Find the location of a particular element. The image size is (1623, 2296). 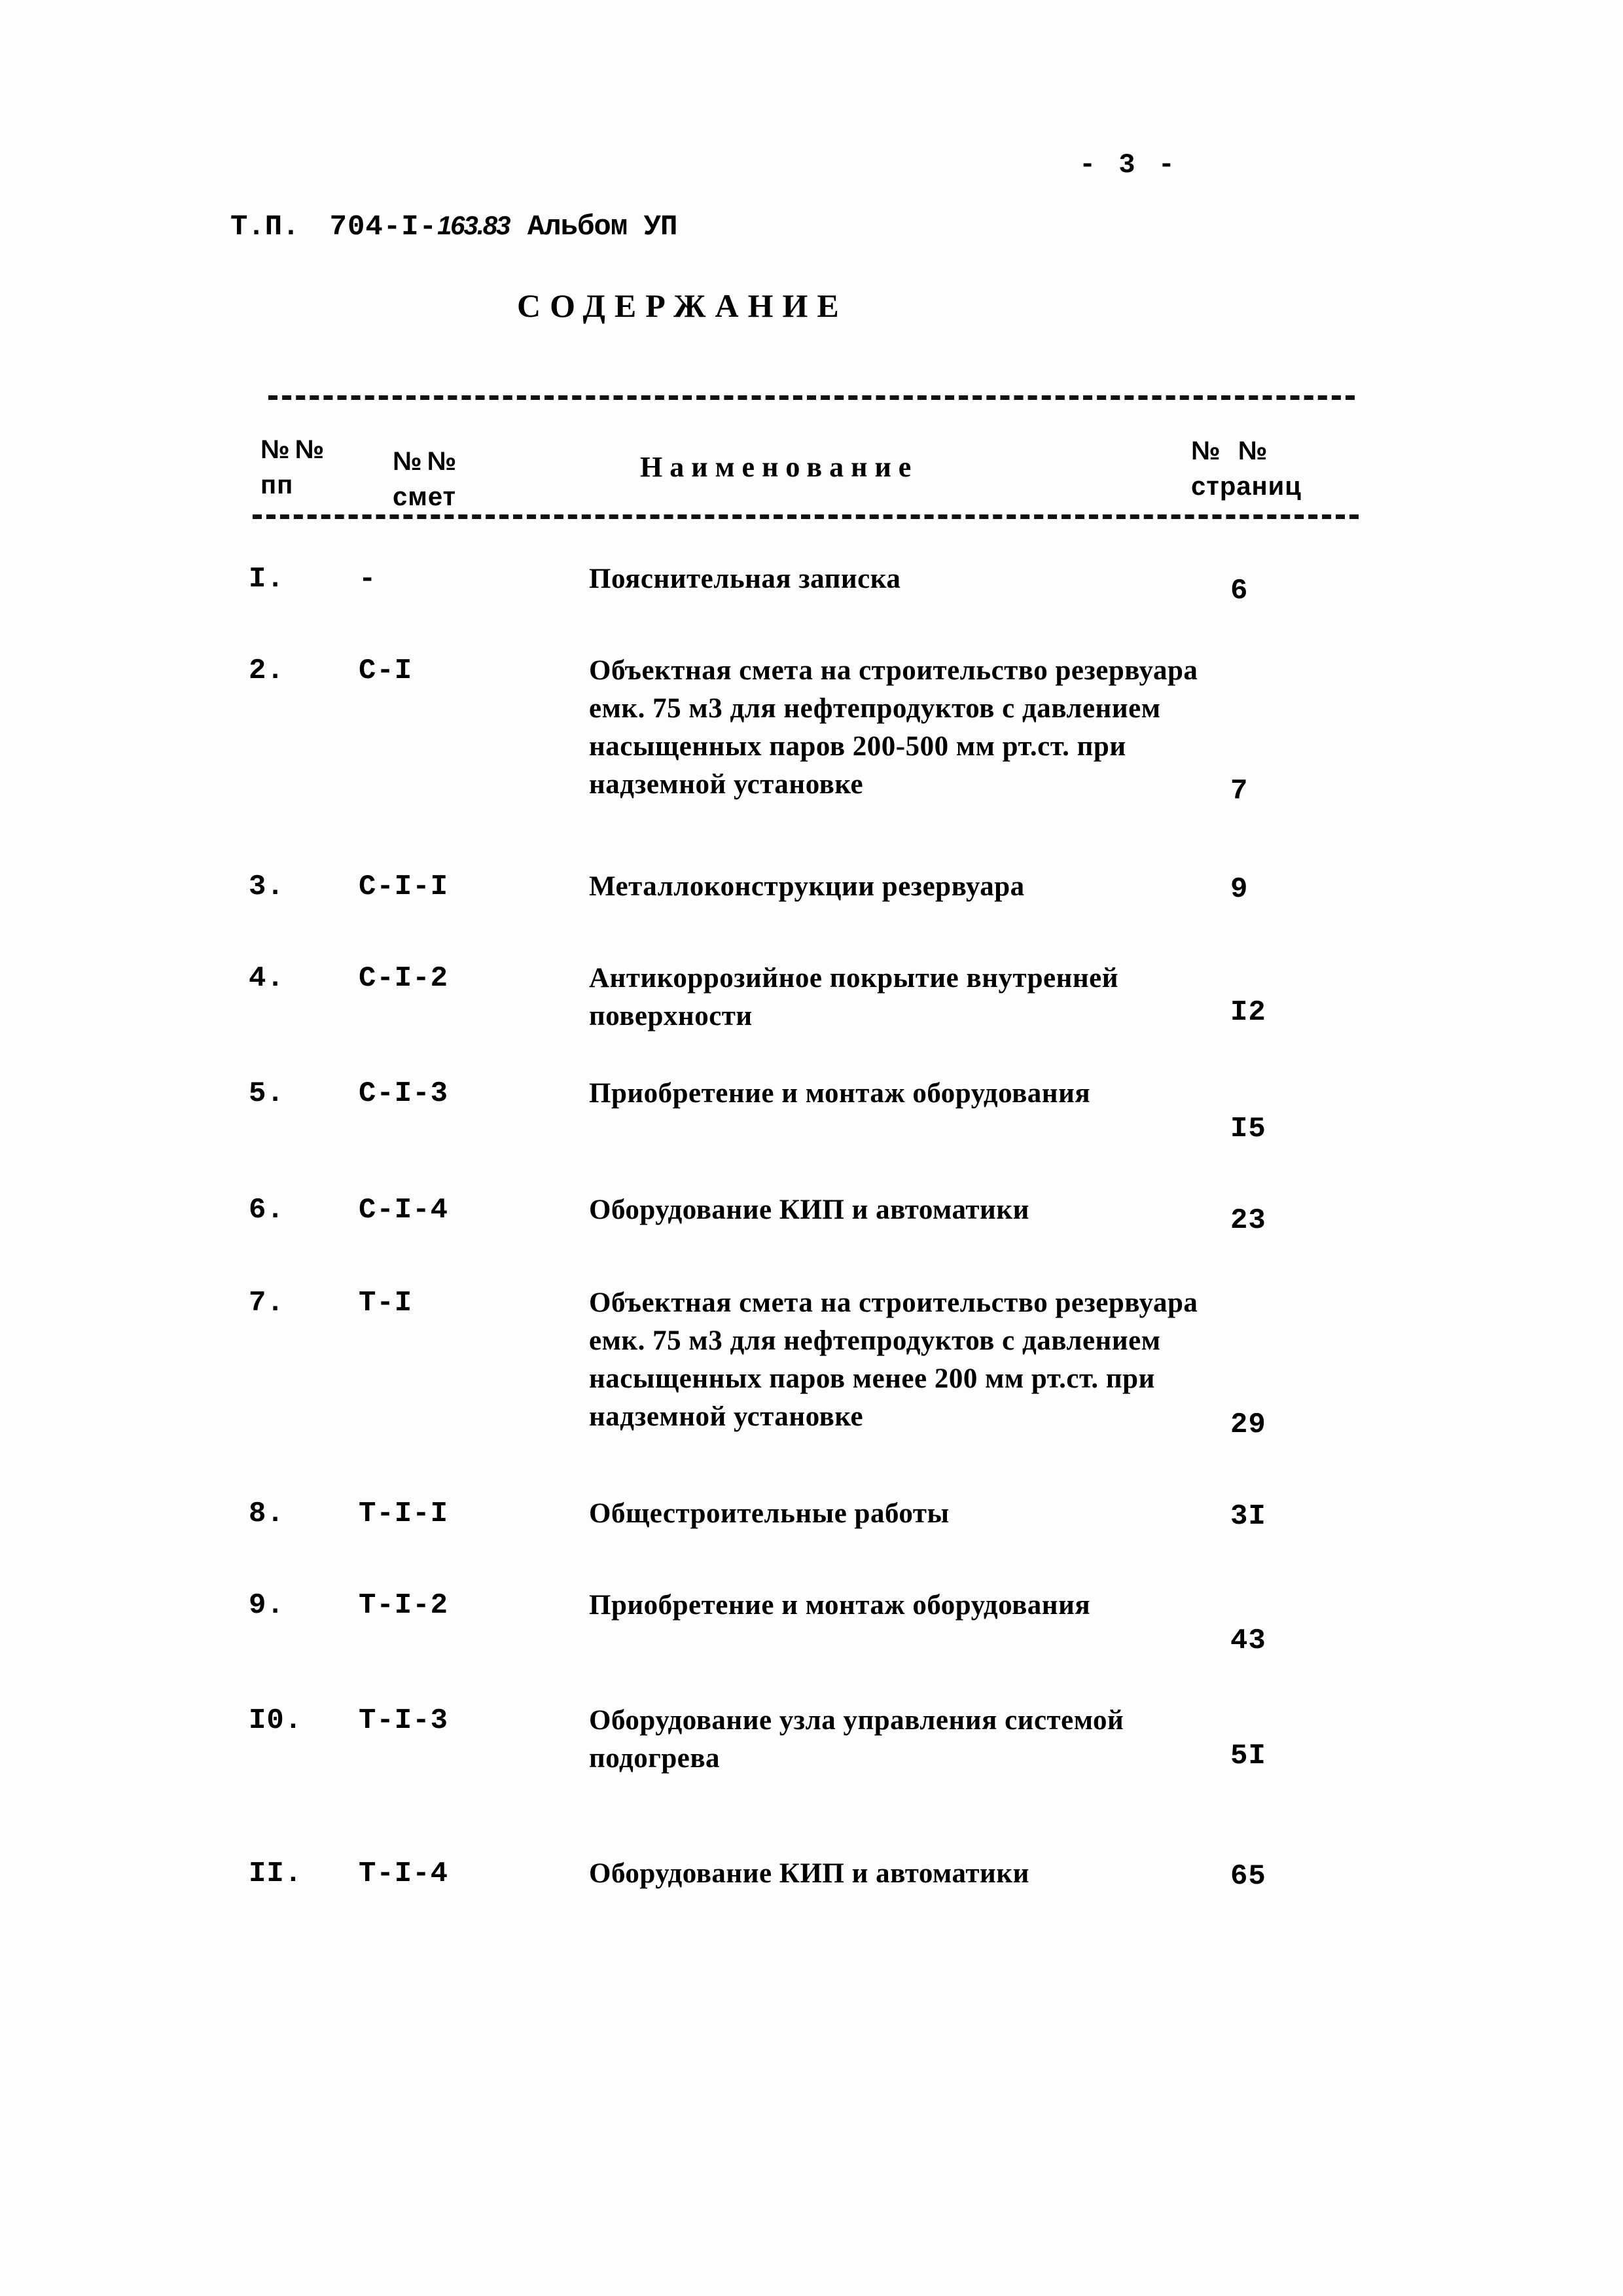

row-estimate-code: T-I-2 is located at coordinates (404, 1605).